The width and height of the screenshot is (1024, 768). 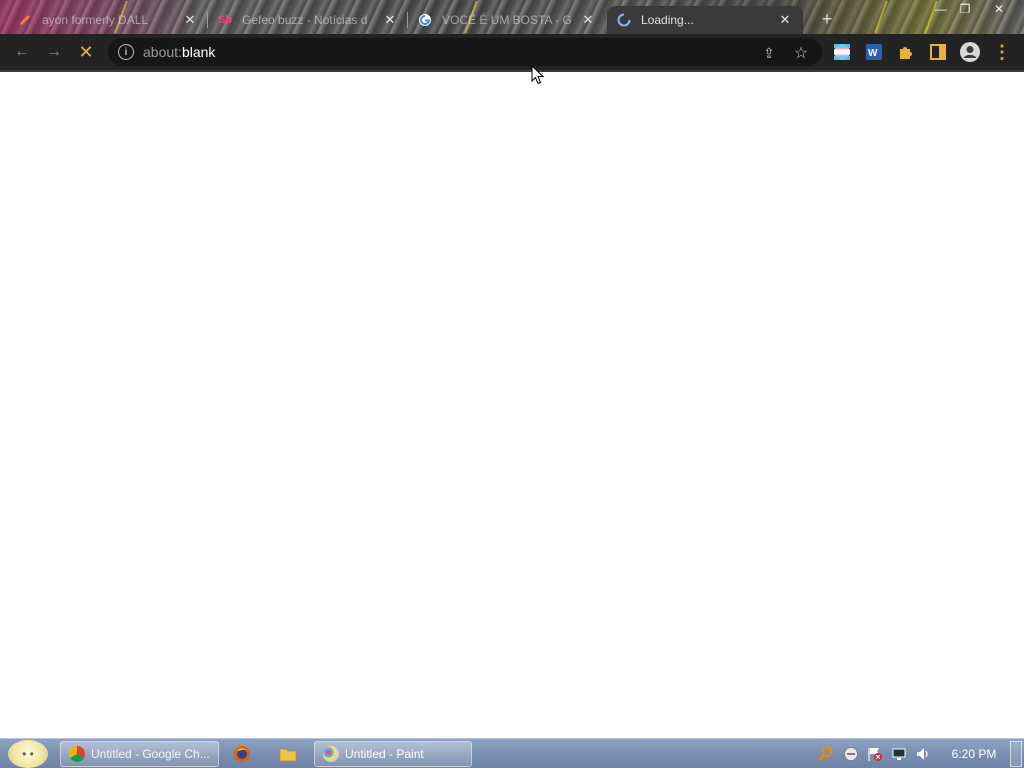 What do you see at coordinates (974, 754) in the screenshot?
I see `clock: 6:20 PM` at bounding box center [974, 754].